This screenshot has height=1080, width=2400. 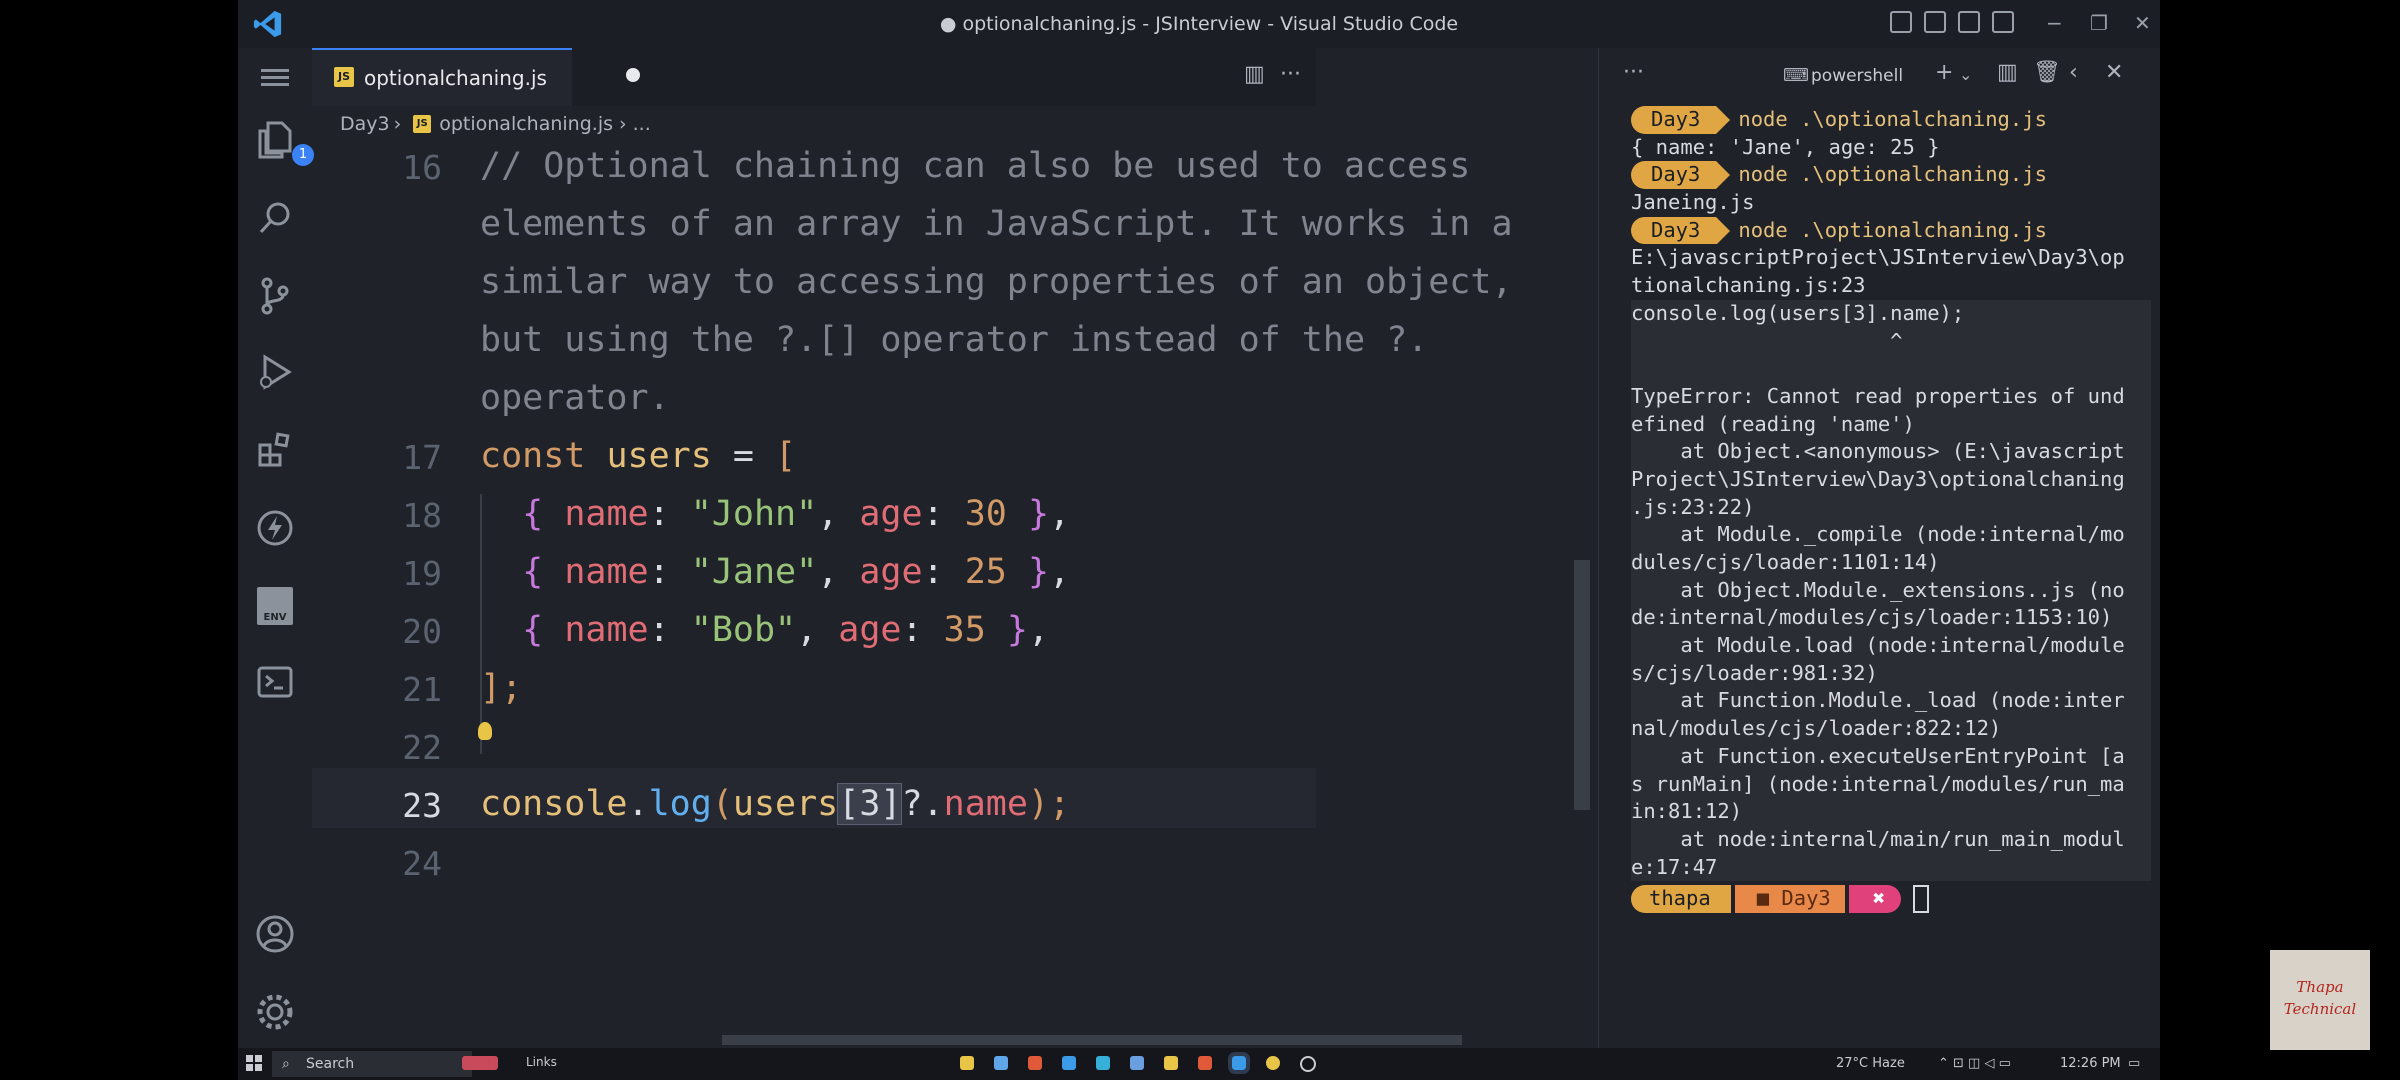 What do you see at coordinates (1857, 76) in the screenshot?
I see `terminal-shell-label: powershell` at bounding box center [1857, 76].